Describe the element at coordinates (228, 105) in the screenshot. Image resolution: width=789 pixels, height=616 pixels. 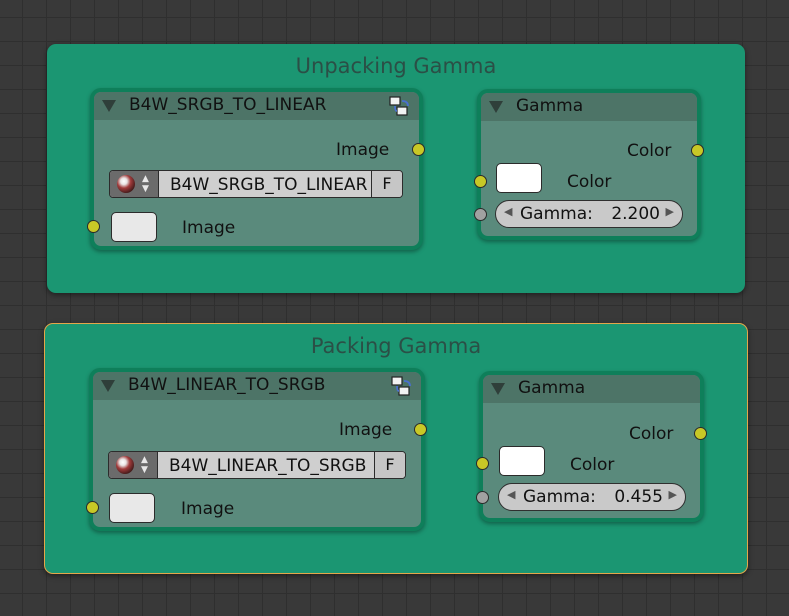
I see `node-title: B4W_SRGB_TO_LINEAR` at that location.